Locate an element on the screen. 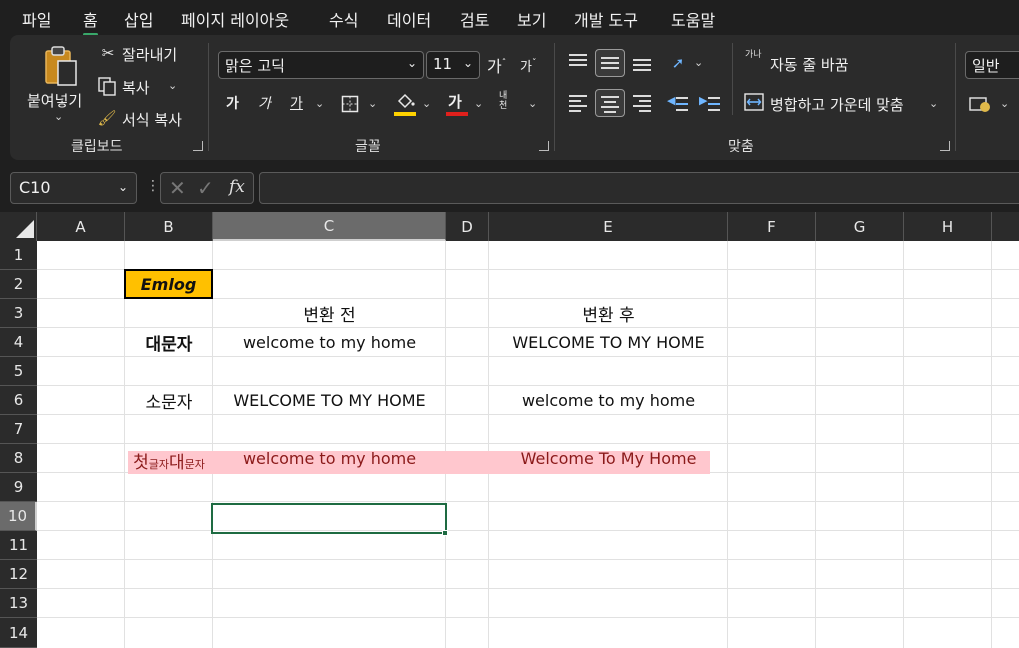  font-size-dropdown: 11 ⌄ is located at coordinates (453, 65).